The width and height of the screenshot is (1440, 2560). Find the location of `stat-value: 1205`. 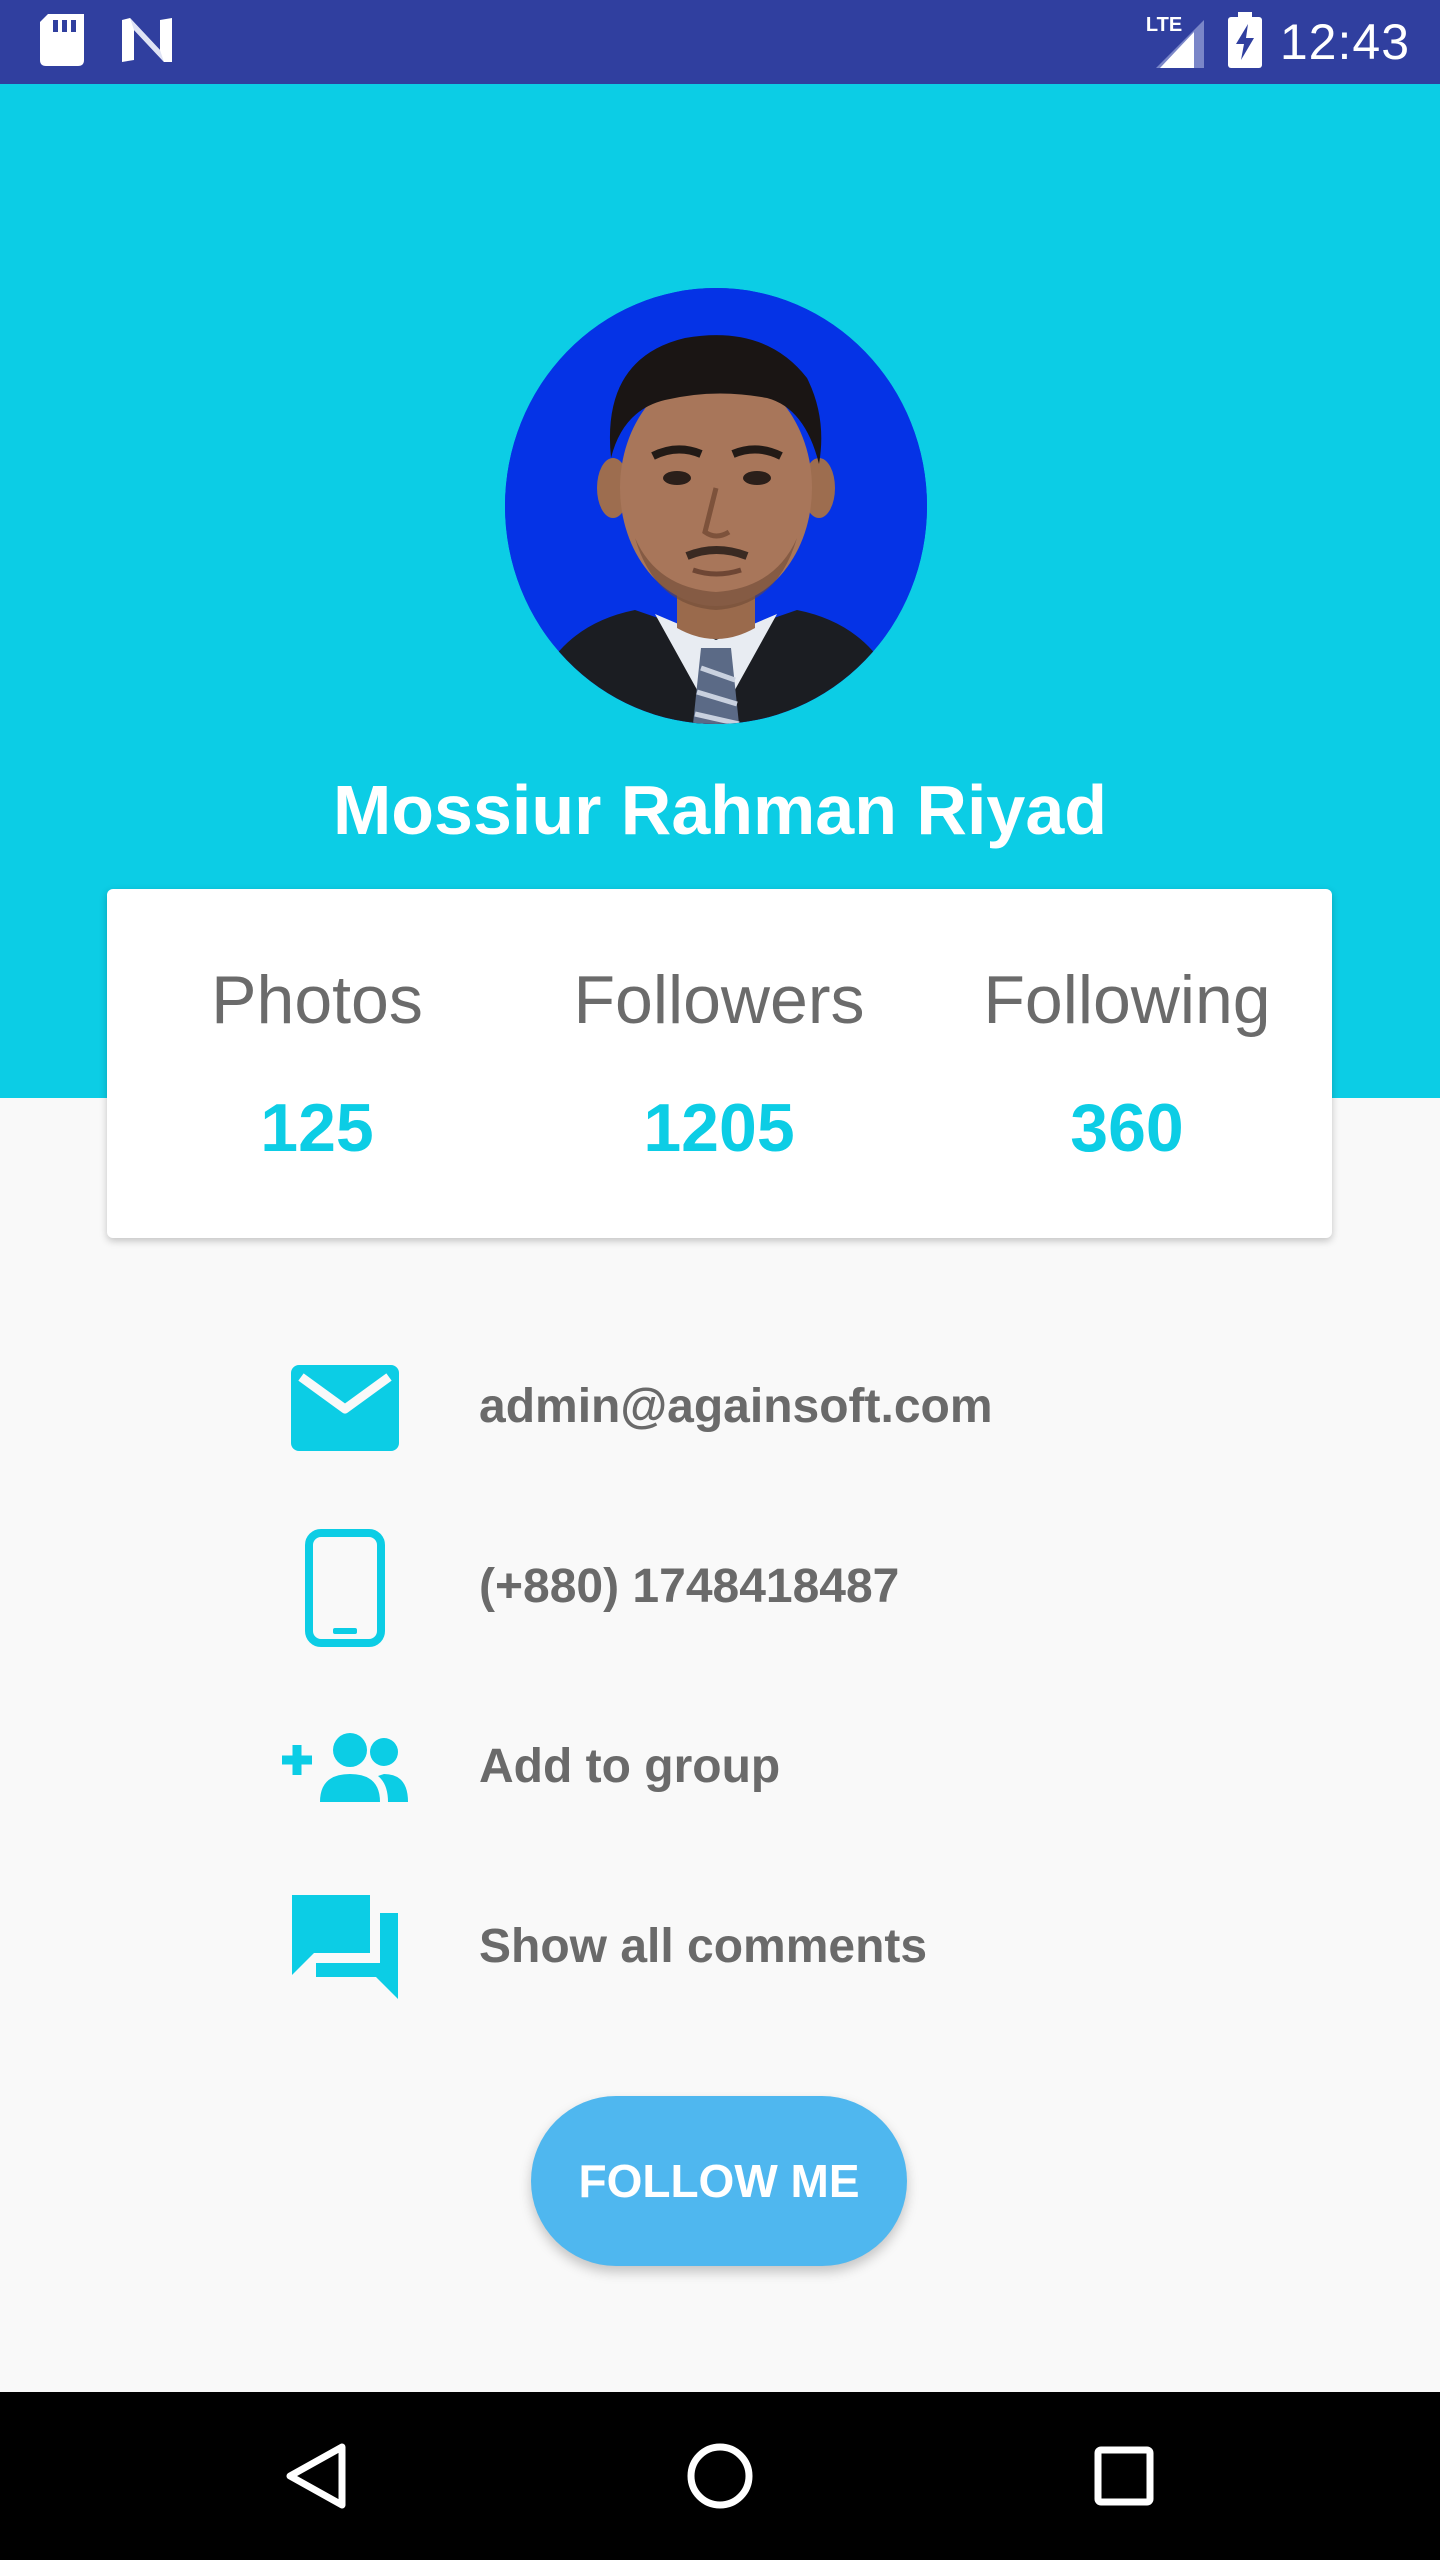

stat-value: 1205 is located at coordinates (719, 1128).